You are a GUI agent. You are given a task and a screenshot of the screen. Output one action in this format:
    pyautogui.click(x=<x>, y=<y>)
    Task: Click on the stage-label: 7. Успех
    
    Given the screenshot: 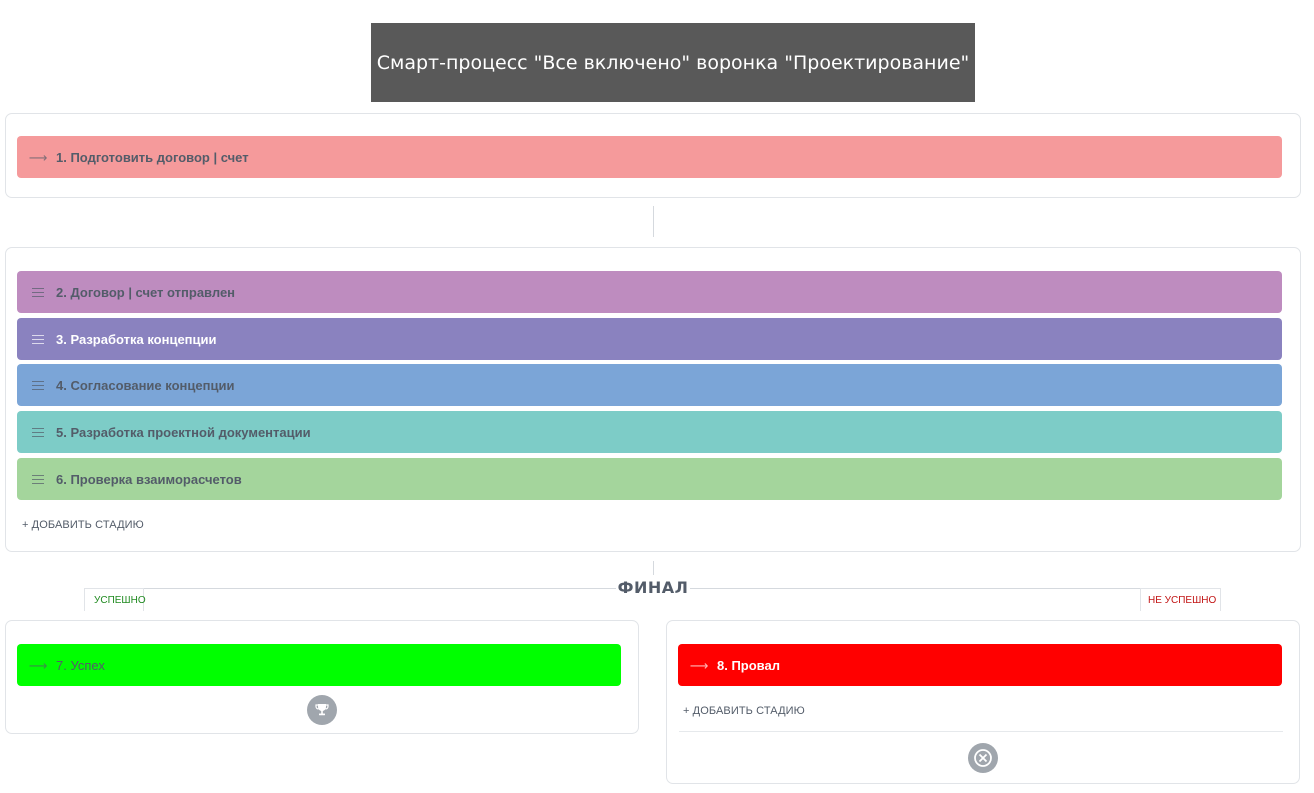 What is the action you would take?
    pyautogui.click(x=80, y=665)
    